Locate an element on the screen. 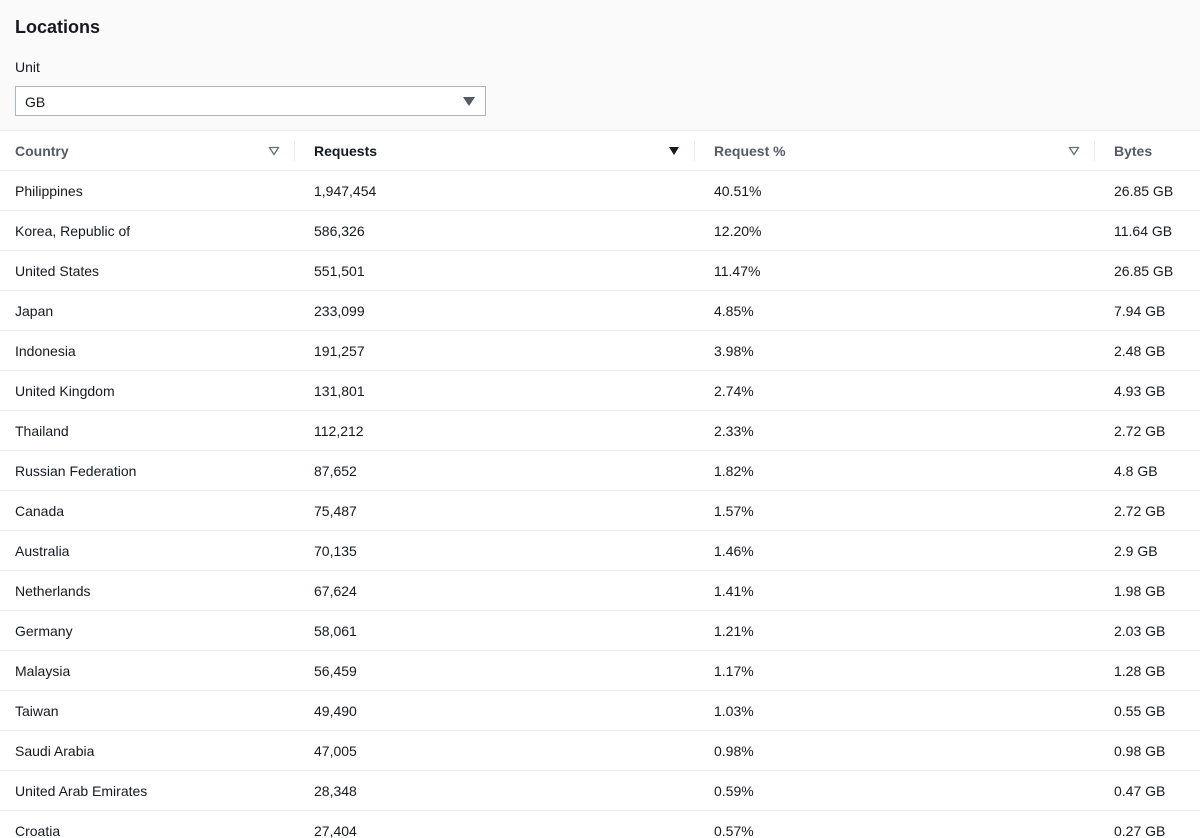 Image resolution: width=1200 pixels, height=838 pixels. table-row: United States 551,501 11.47% 26.85 GB is located at coordinates (600, 270).